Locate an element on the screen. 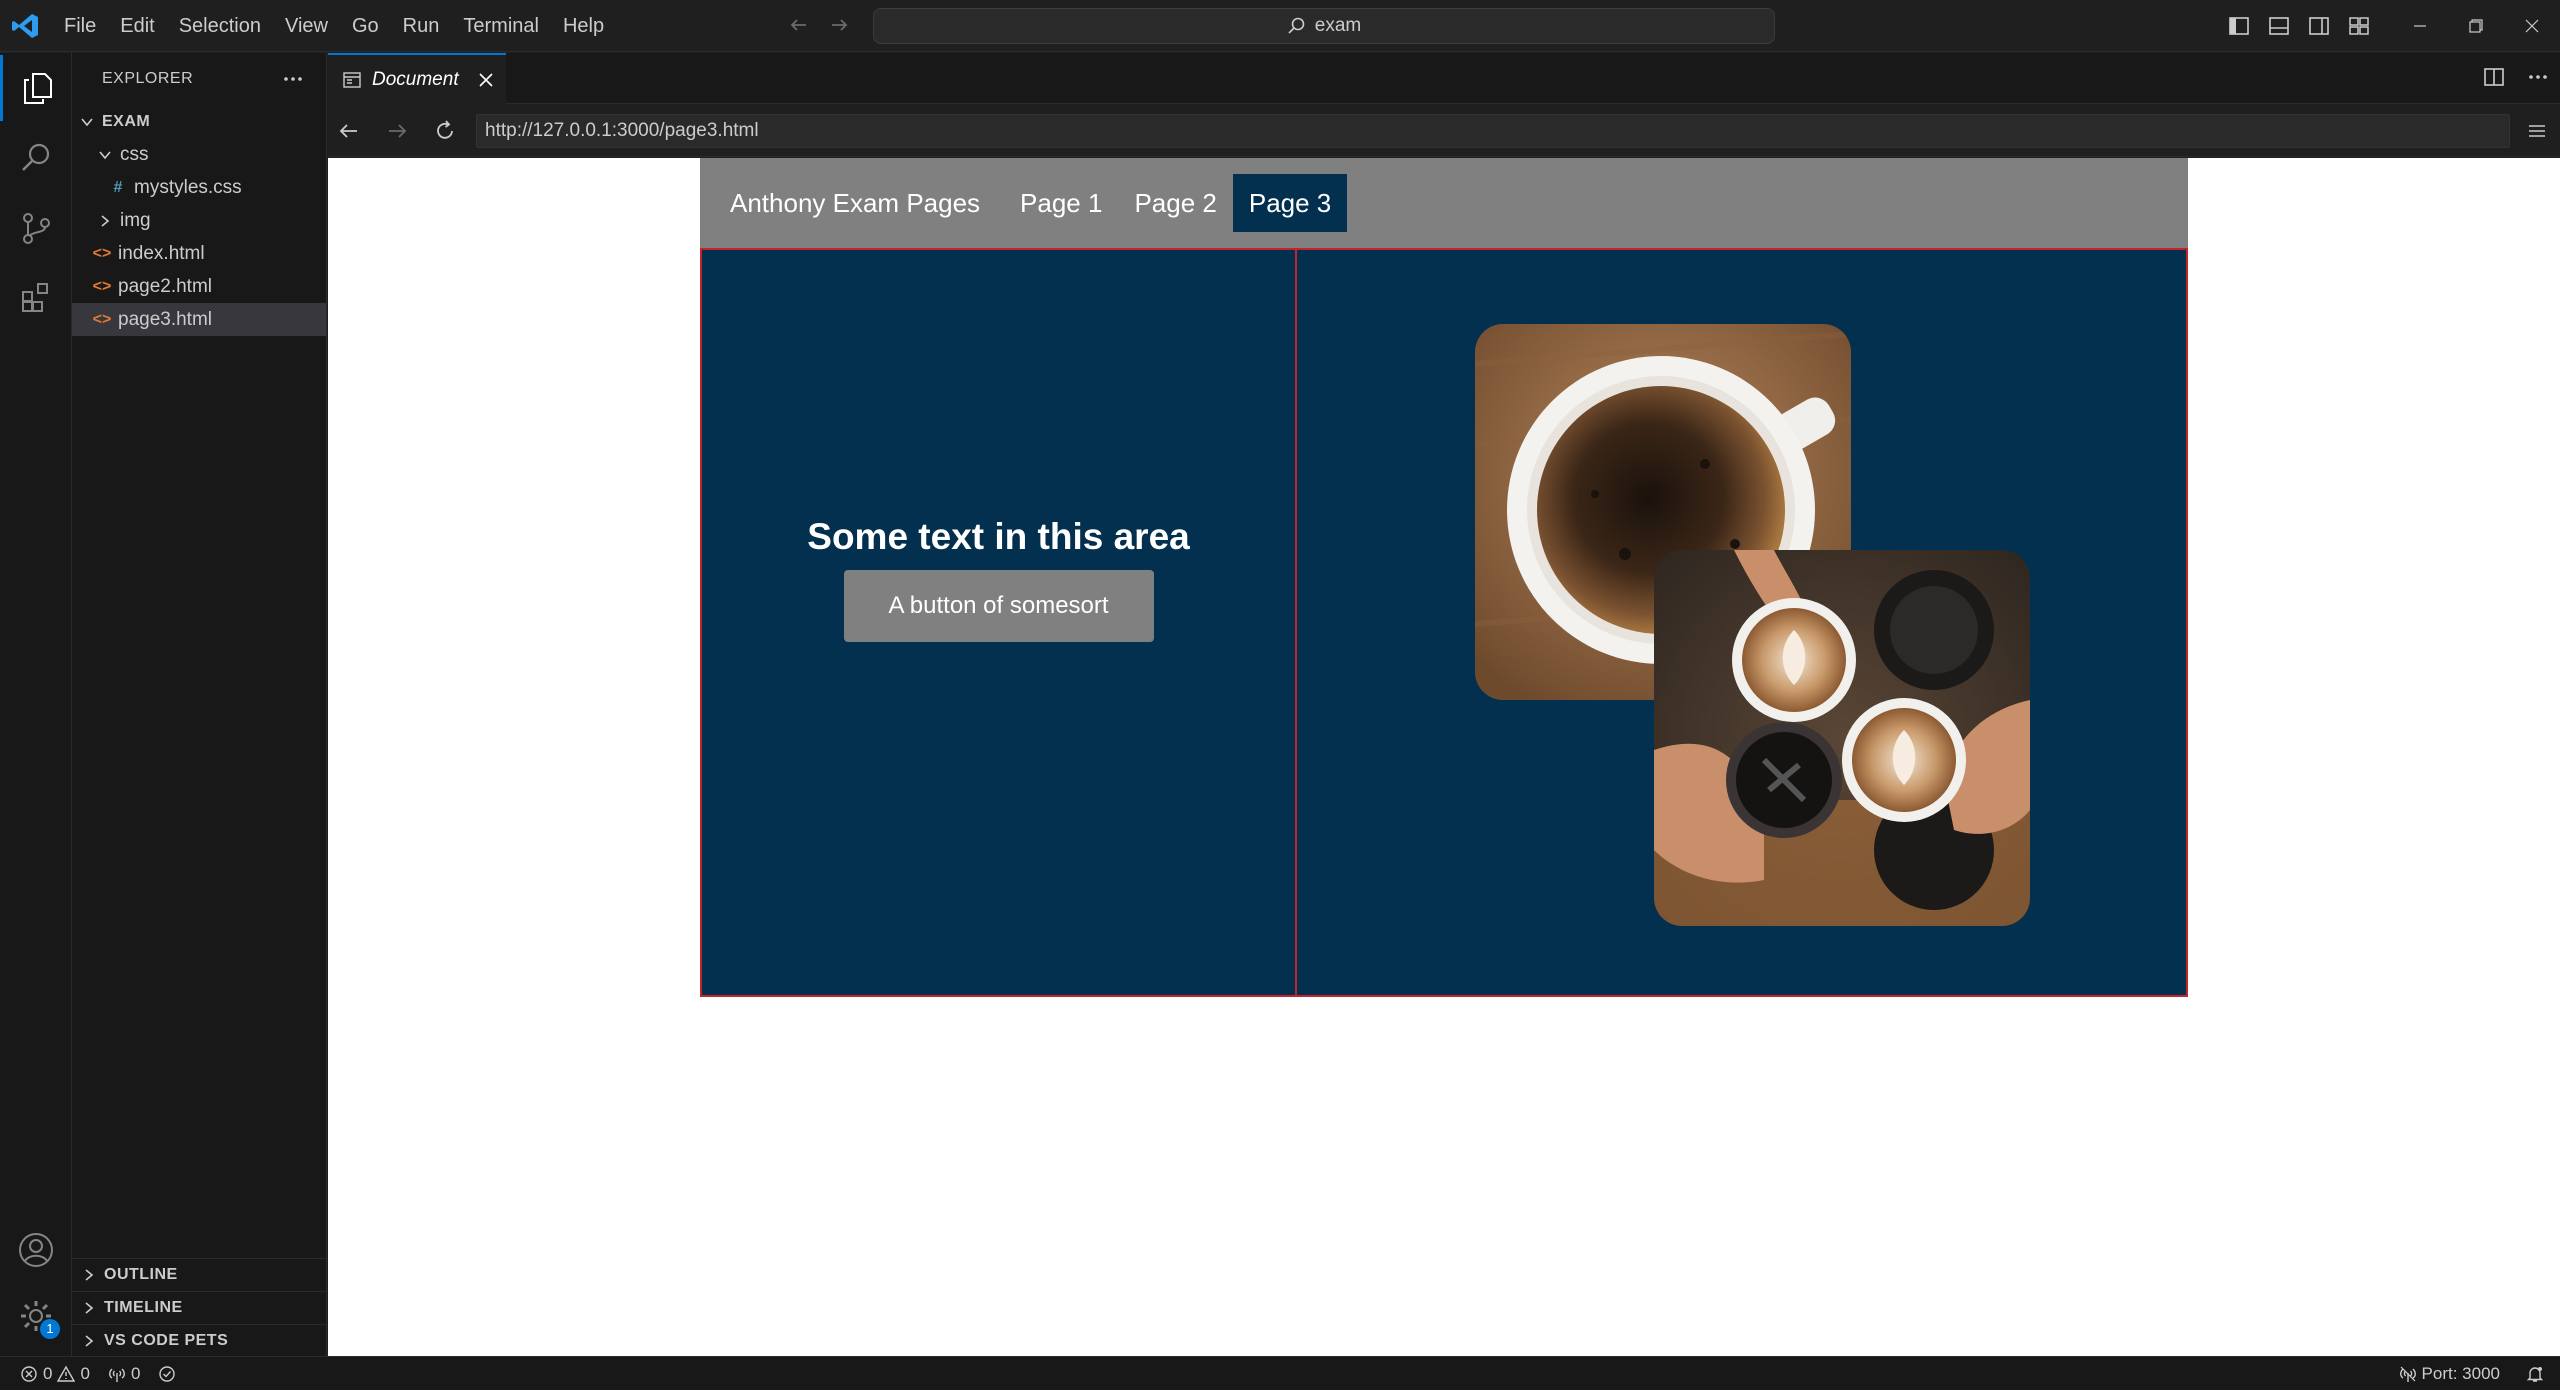 This screenshot has width=2560, height=1390. command-center-search: exam is located at coordinates (1324, 26).